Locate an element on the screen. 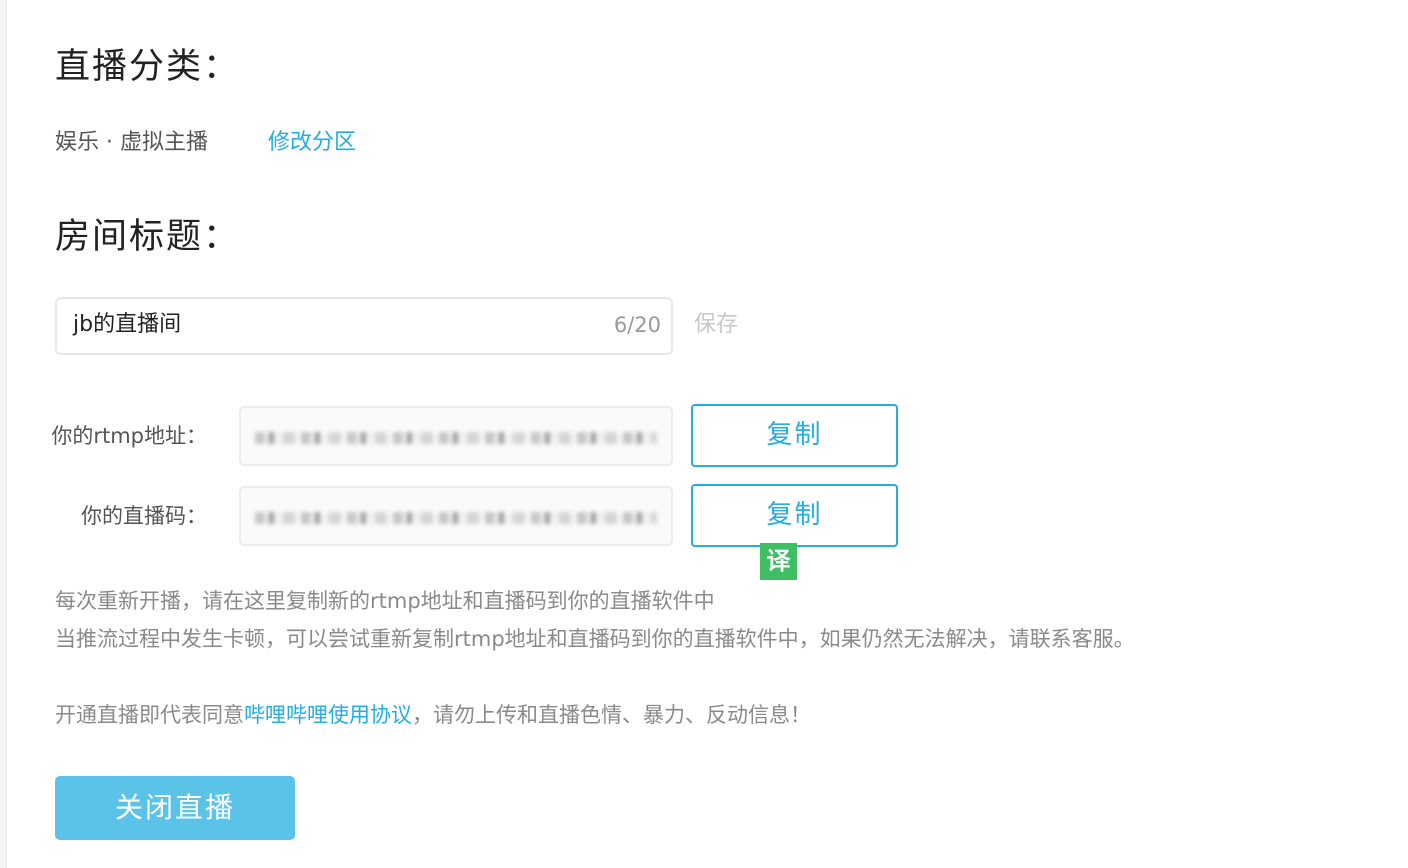 The height and width of the screenshot is (868, 1408). agreement-prefix: 开通直播即代表同意 is located at coordinates (149, 715).